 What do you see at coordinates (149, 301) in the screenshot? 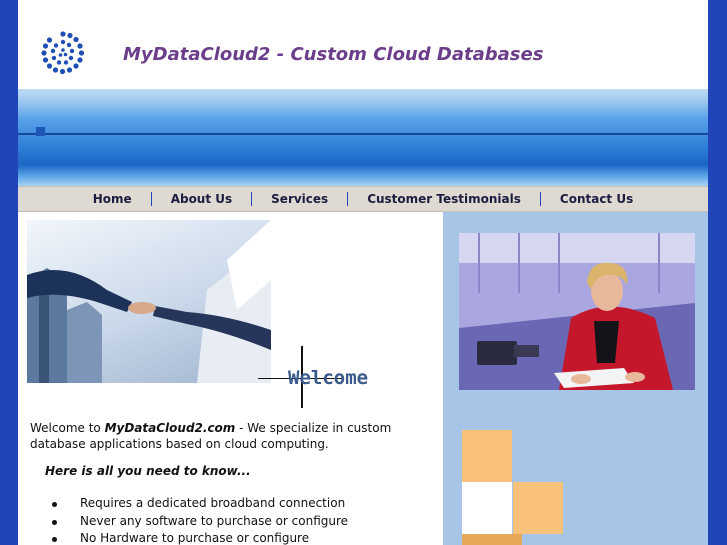
I see `handshake-photo` at bounding box center [149, 301].